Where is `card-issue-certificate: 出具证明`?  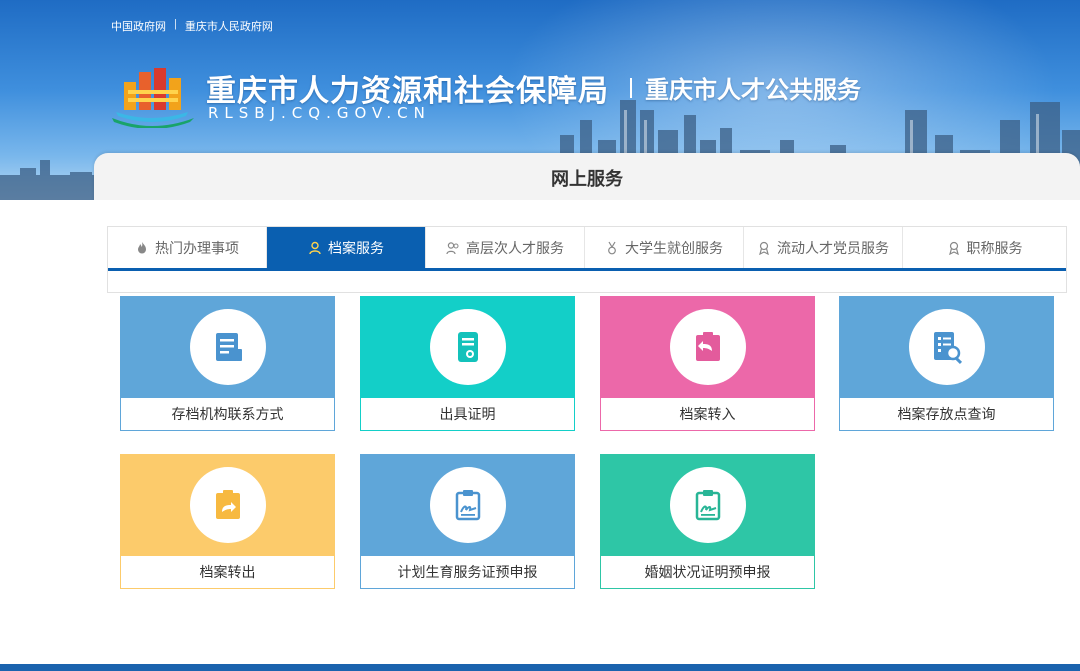 card-issue-certificate: 出具证明 is located at coordinates (467, 363).